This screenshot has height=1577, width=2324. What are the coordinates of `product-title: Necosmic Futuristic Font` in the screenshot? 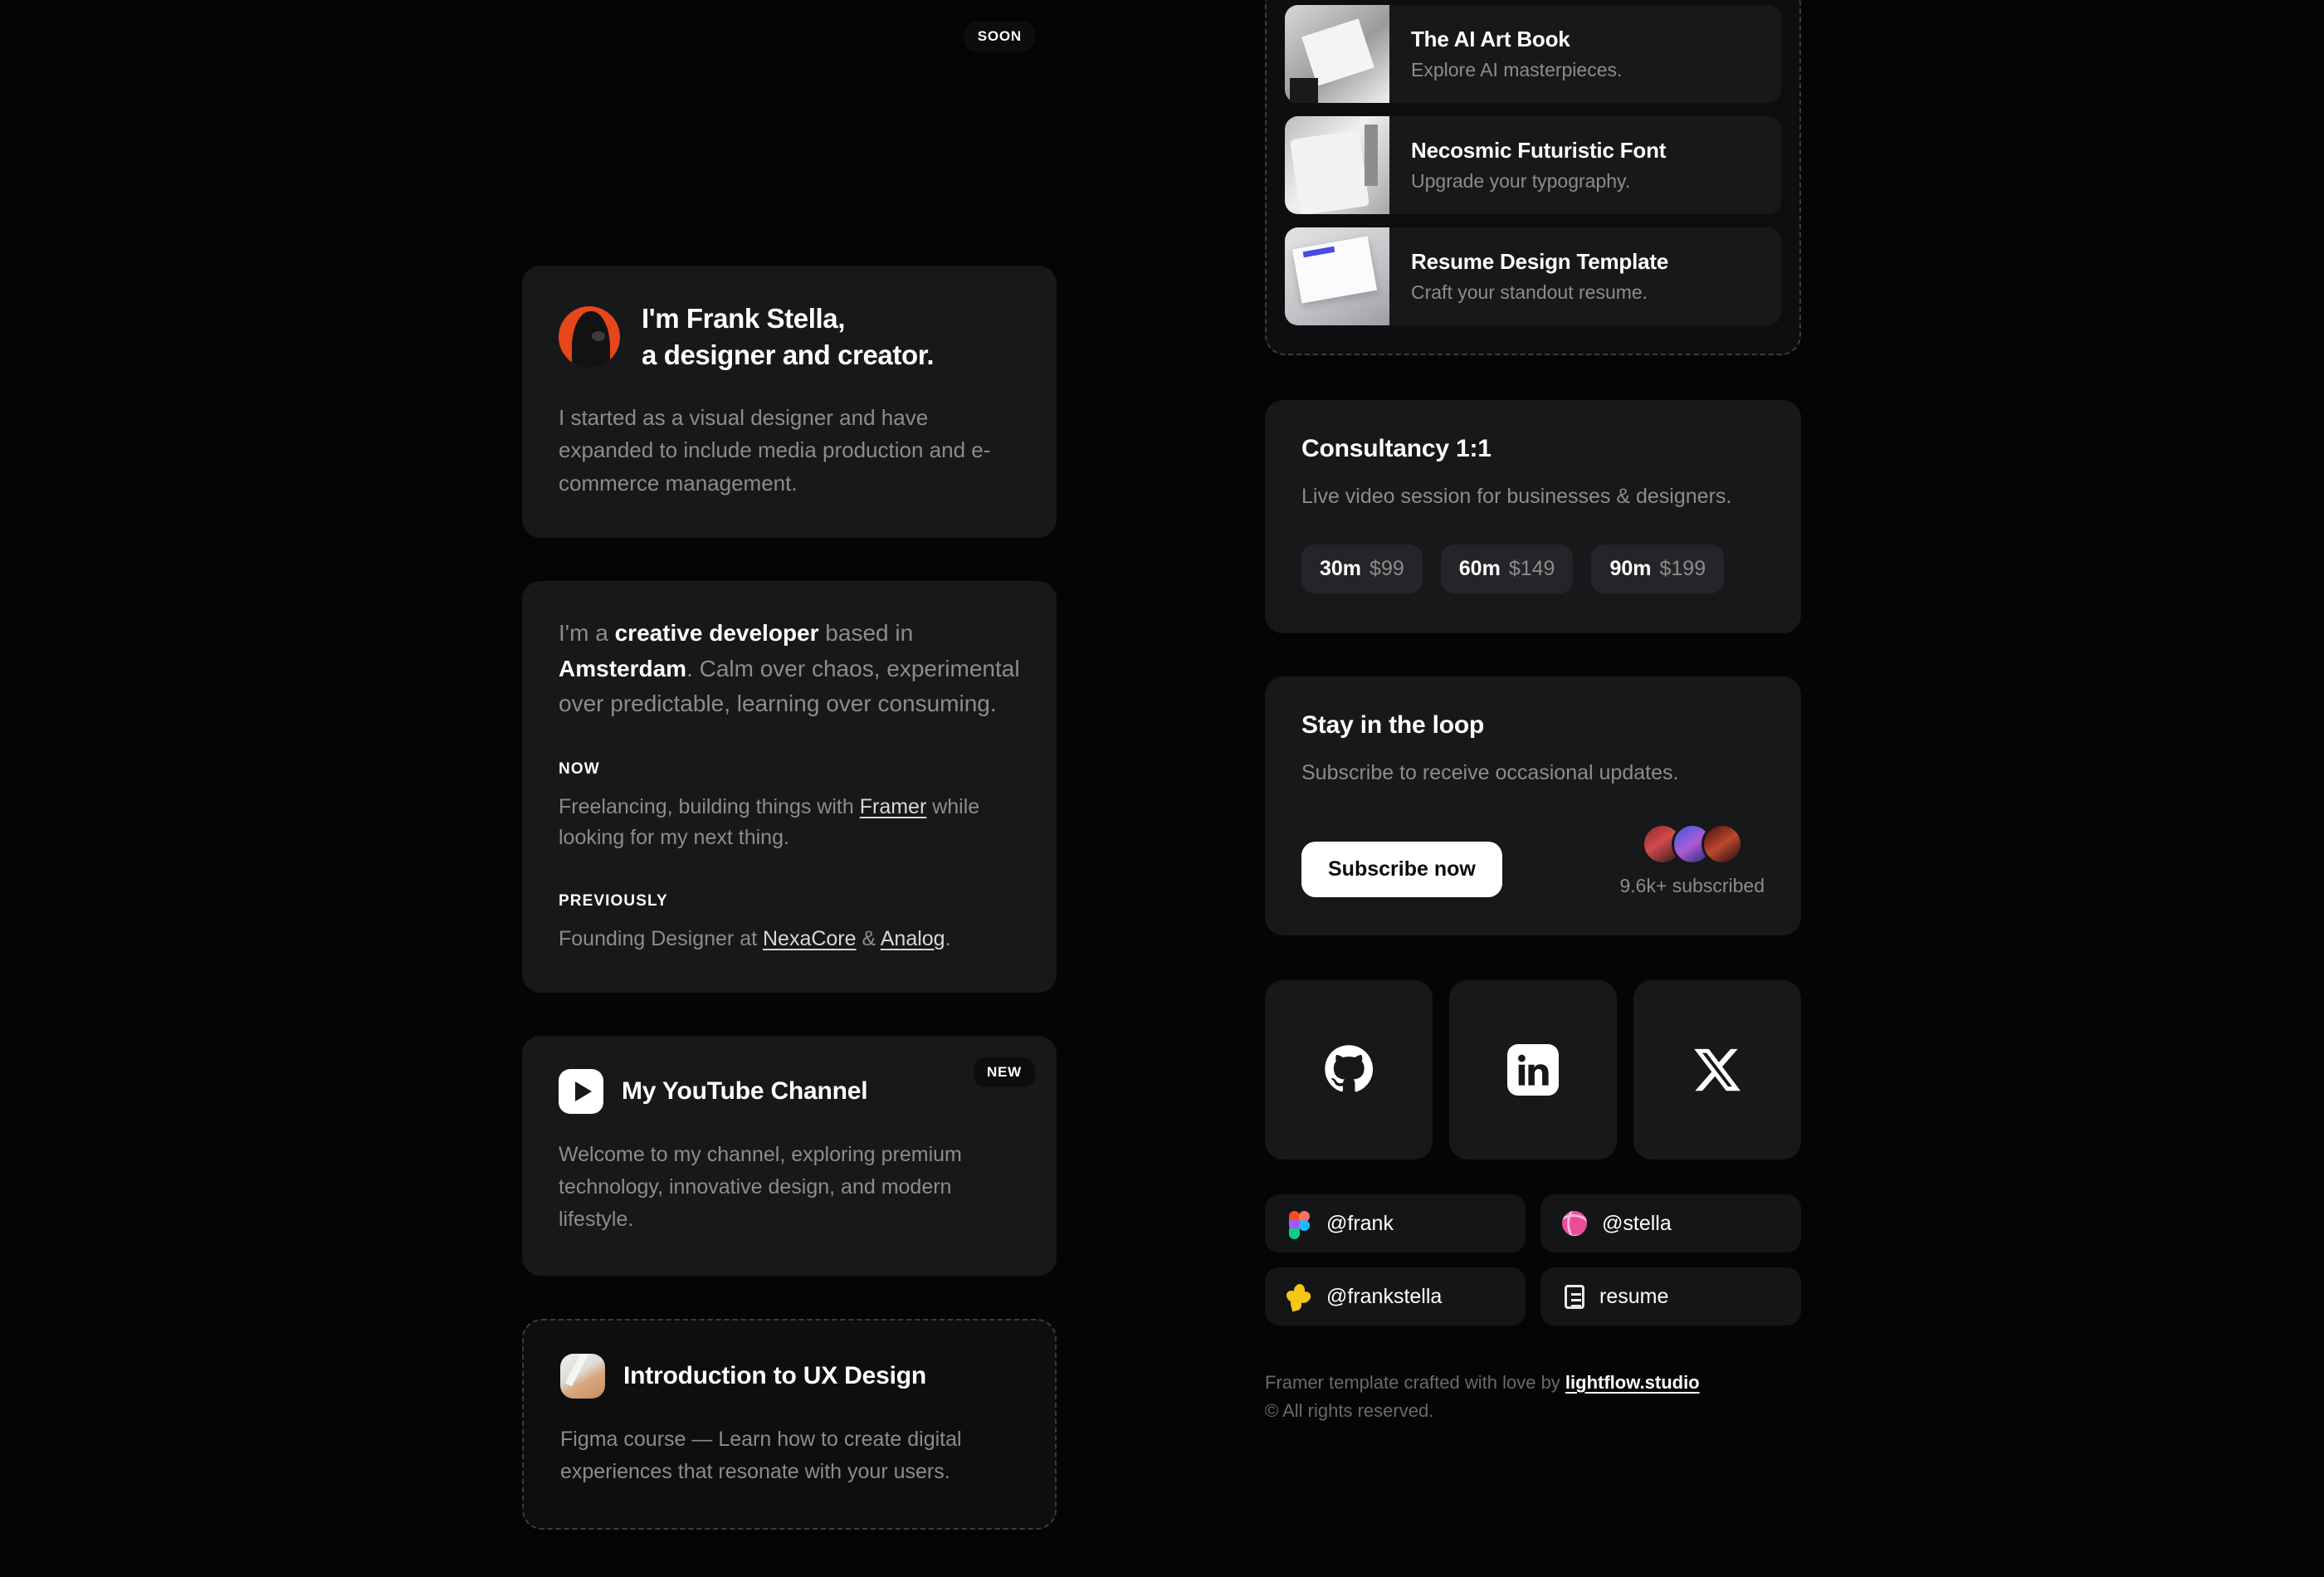 It's located at (1539, 150).